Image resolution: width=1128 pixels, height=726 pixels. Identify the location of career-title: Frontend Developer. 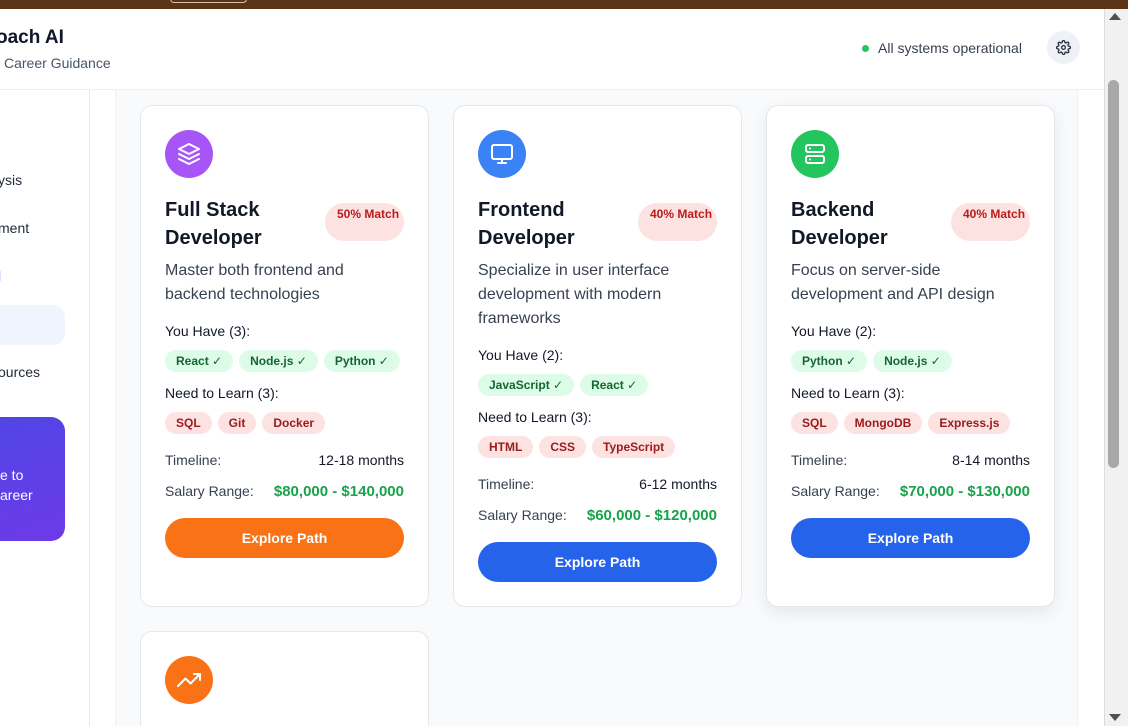
(526, 224).